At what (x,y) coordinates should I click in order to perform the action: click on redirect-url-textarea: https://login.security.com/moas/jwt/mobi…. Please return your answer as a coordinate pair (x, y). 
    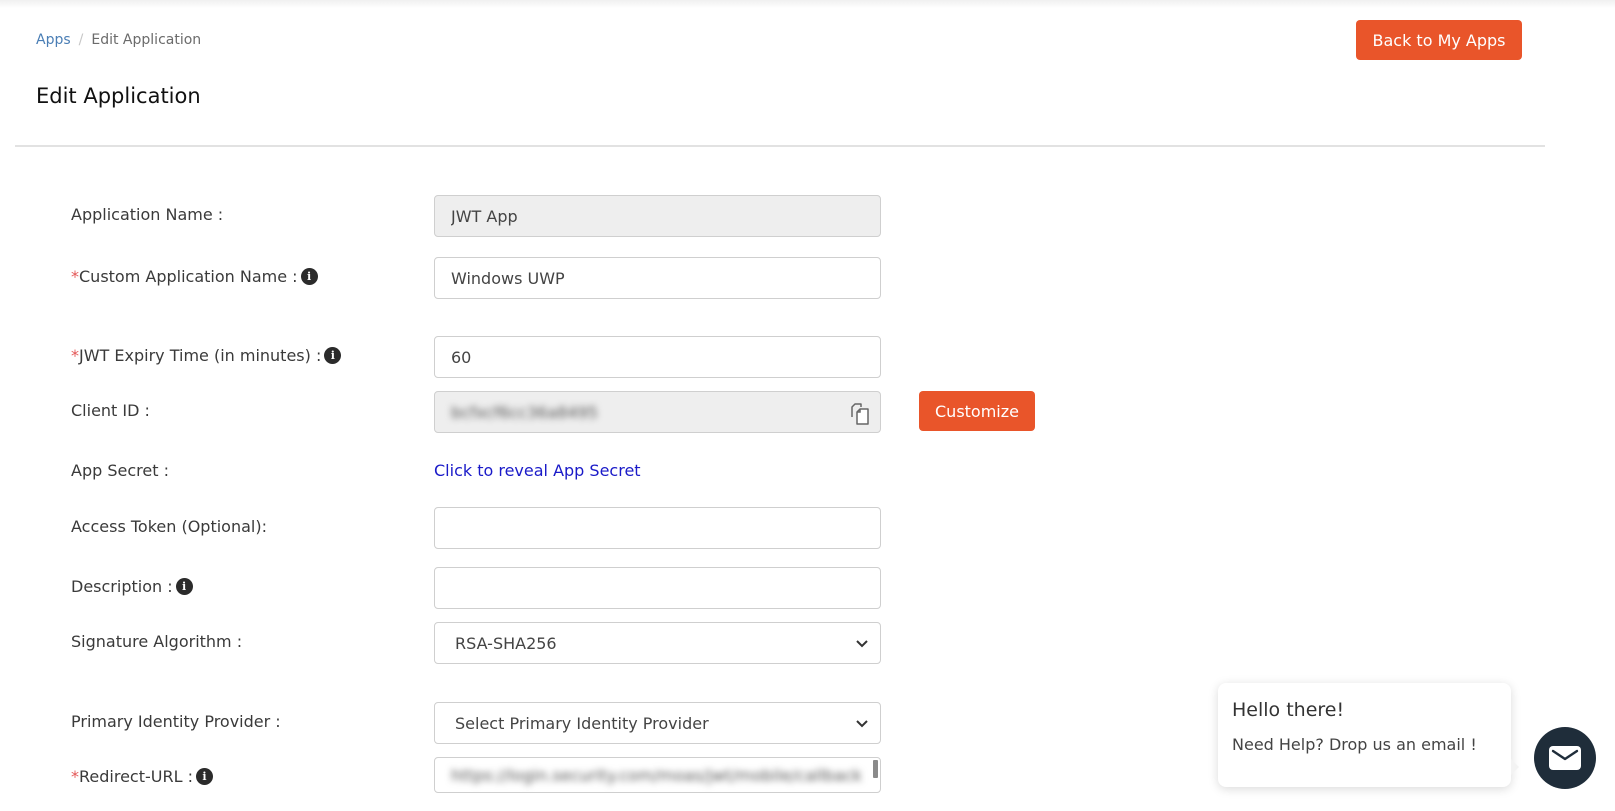
    Looking at the image, I should click on (657, 775).